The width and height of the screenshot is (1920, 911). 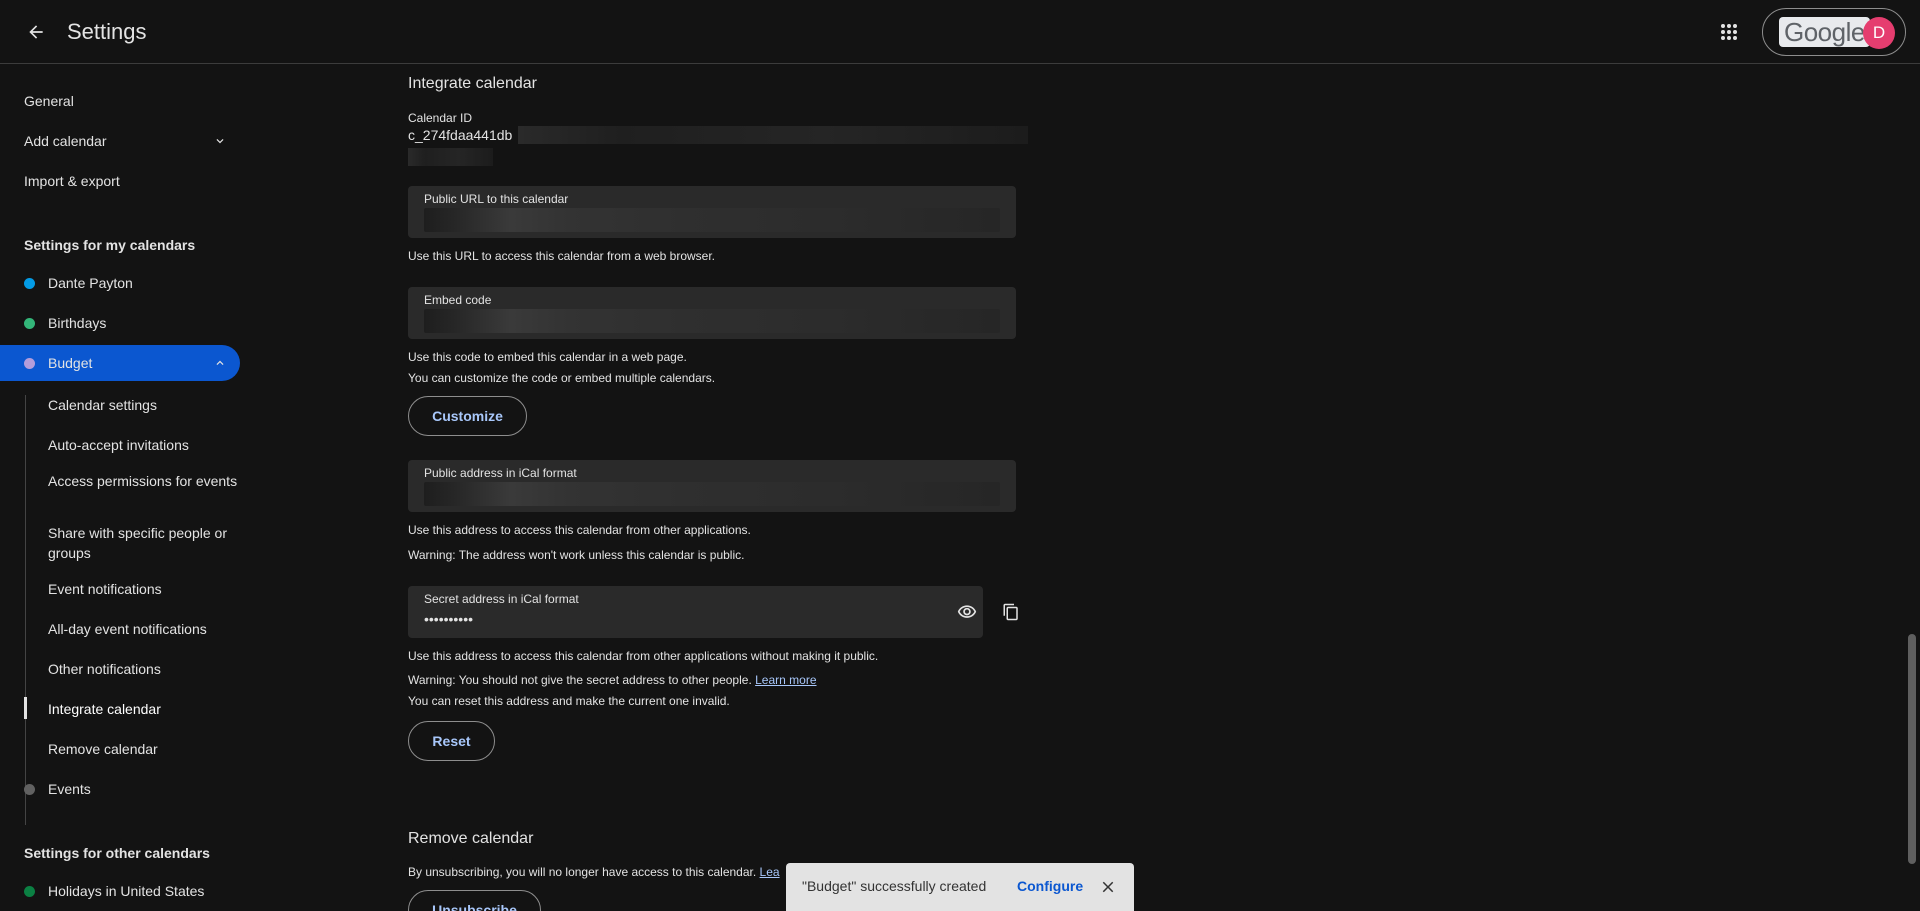 What do you see at coordinates (120, 323) in the screenshot?
I see `sidebar-calendar-birthdays: Birthdays` at bounding box center [120, 323].